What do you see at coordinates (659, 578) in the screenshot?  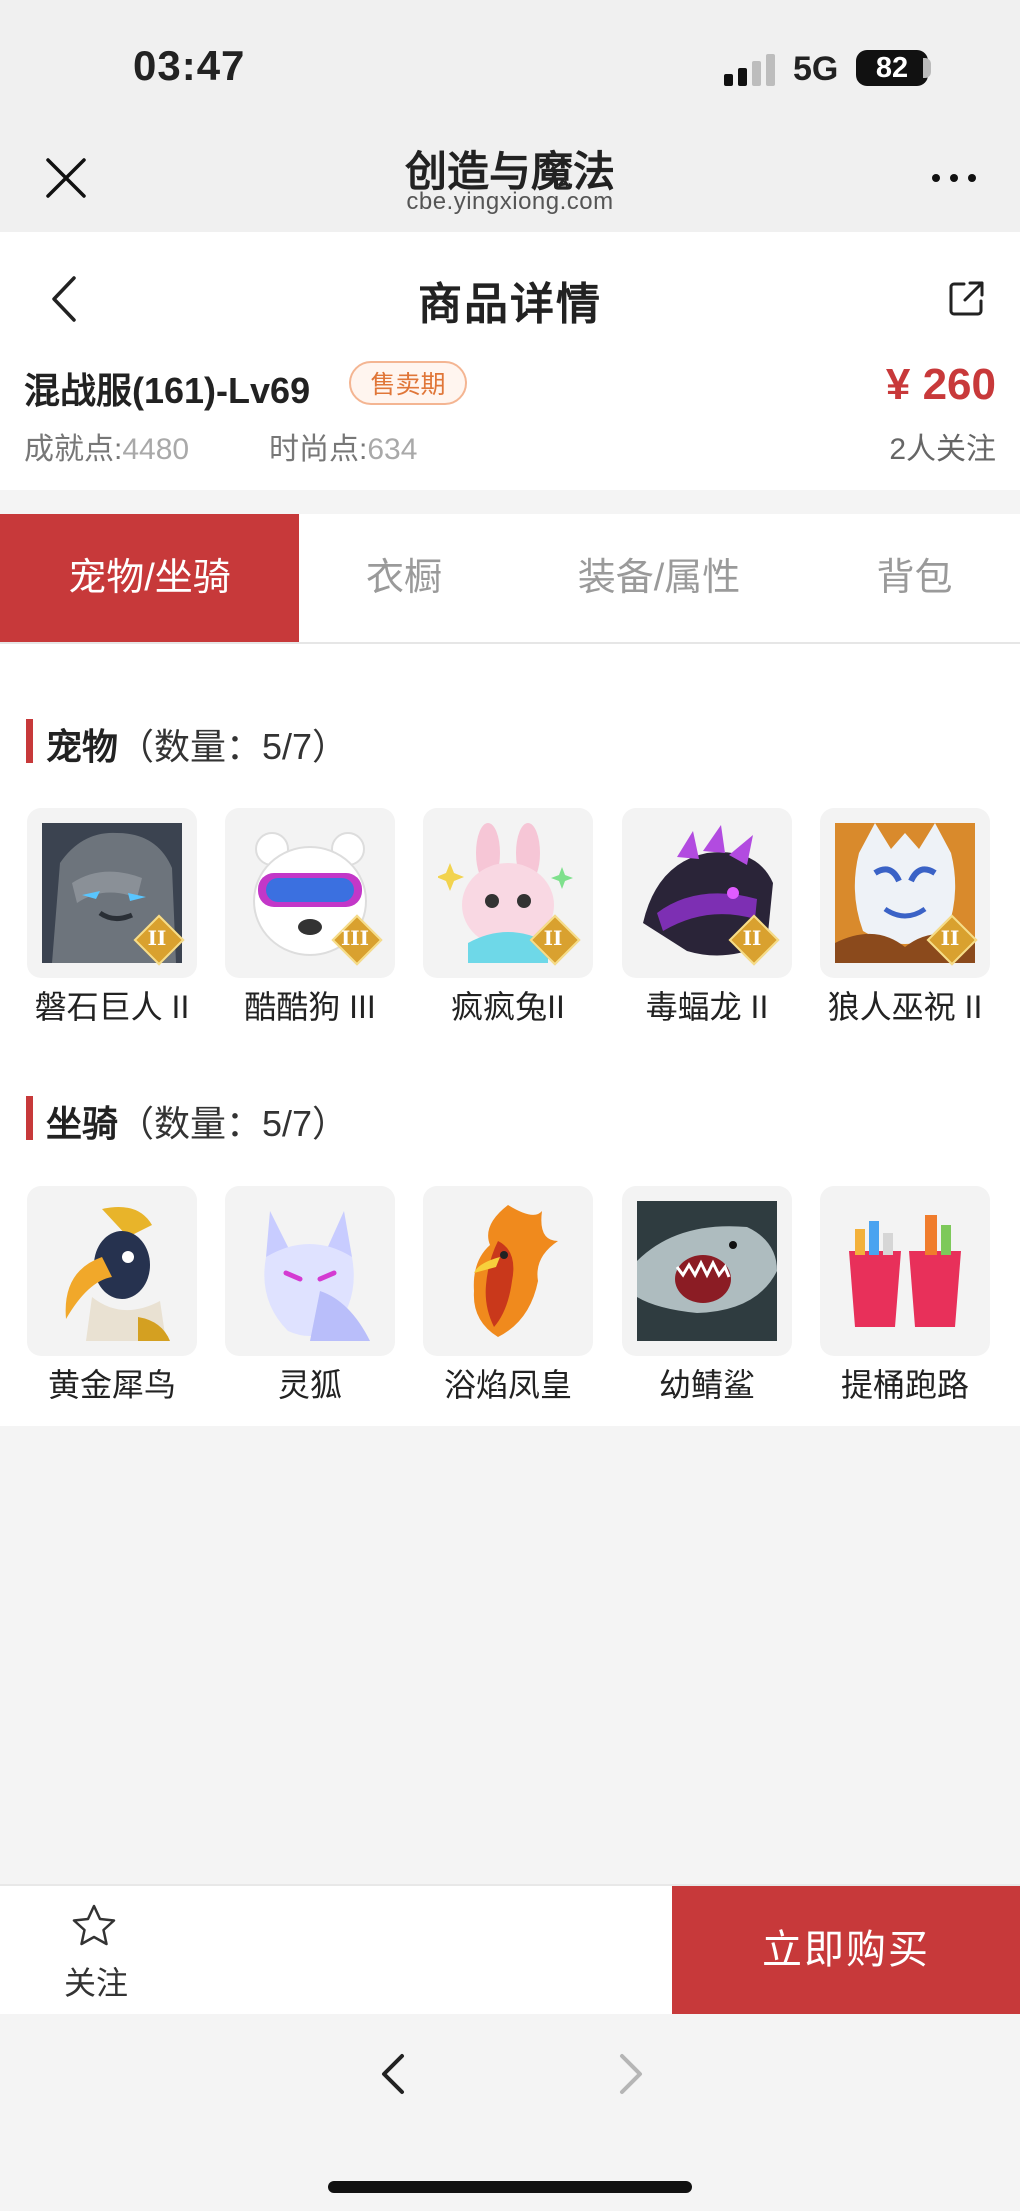 I see `tab-equipment: 装备/属性` at bounding box center [659, 578].